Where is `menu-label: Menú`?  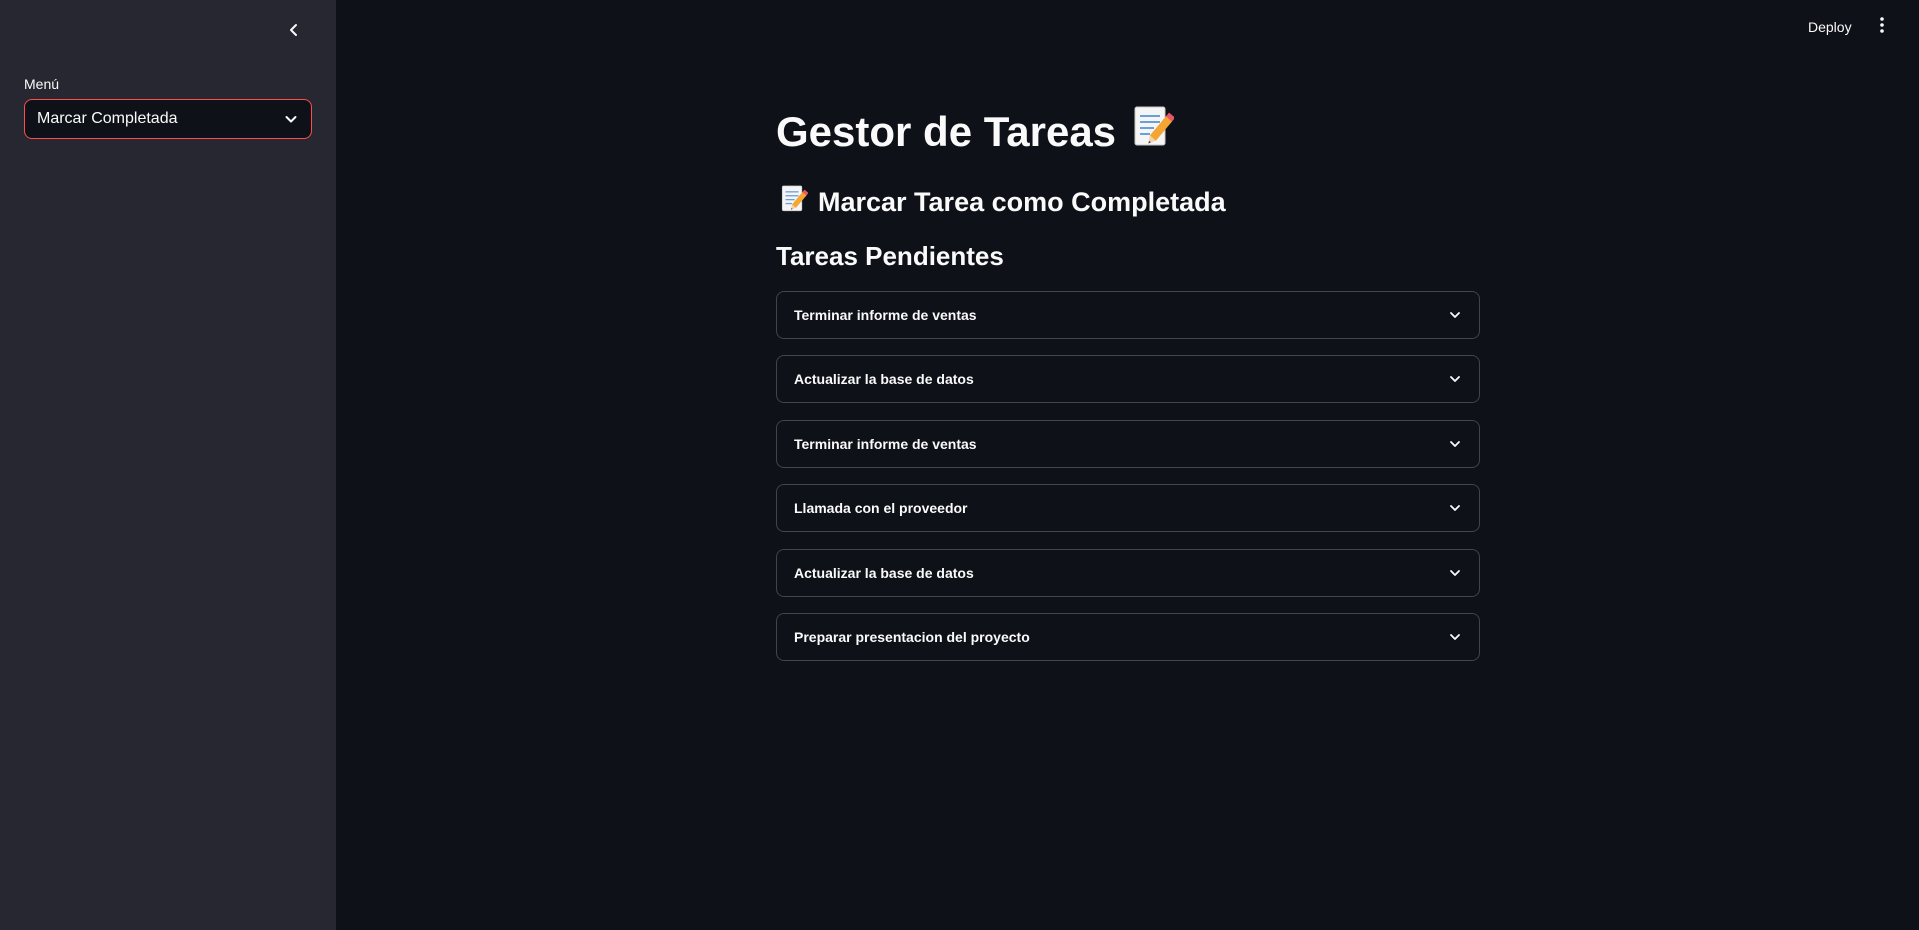 menu-label: Menú is located at coordinates (42, 84).